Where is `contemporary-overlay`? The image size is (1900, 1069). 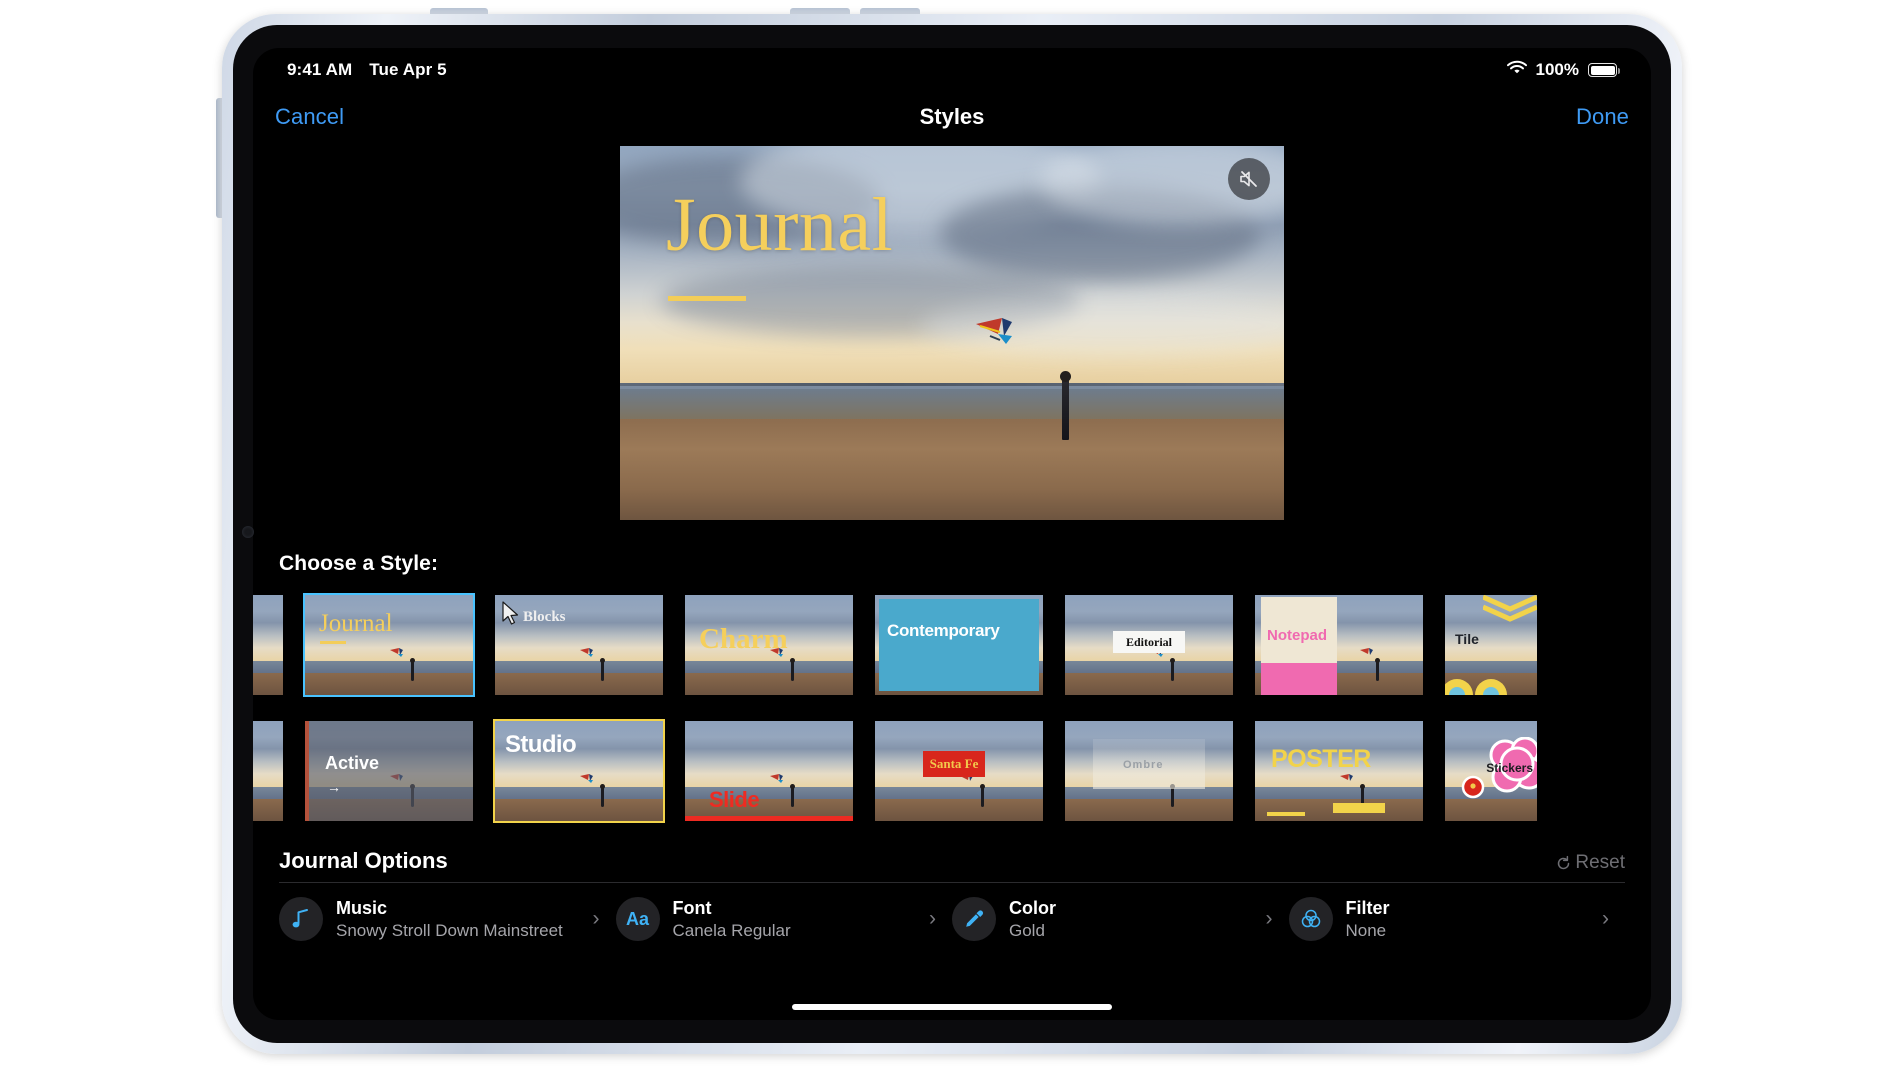
contemporary-overlay is located at coordinates (959, 645).